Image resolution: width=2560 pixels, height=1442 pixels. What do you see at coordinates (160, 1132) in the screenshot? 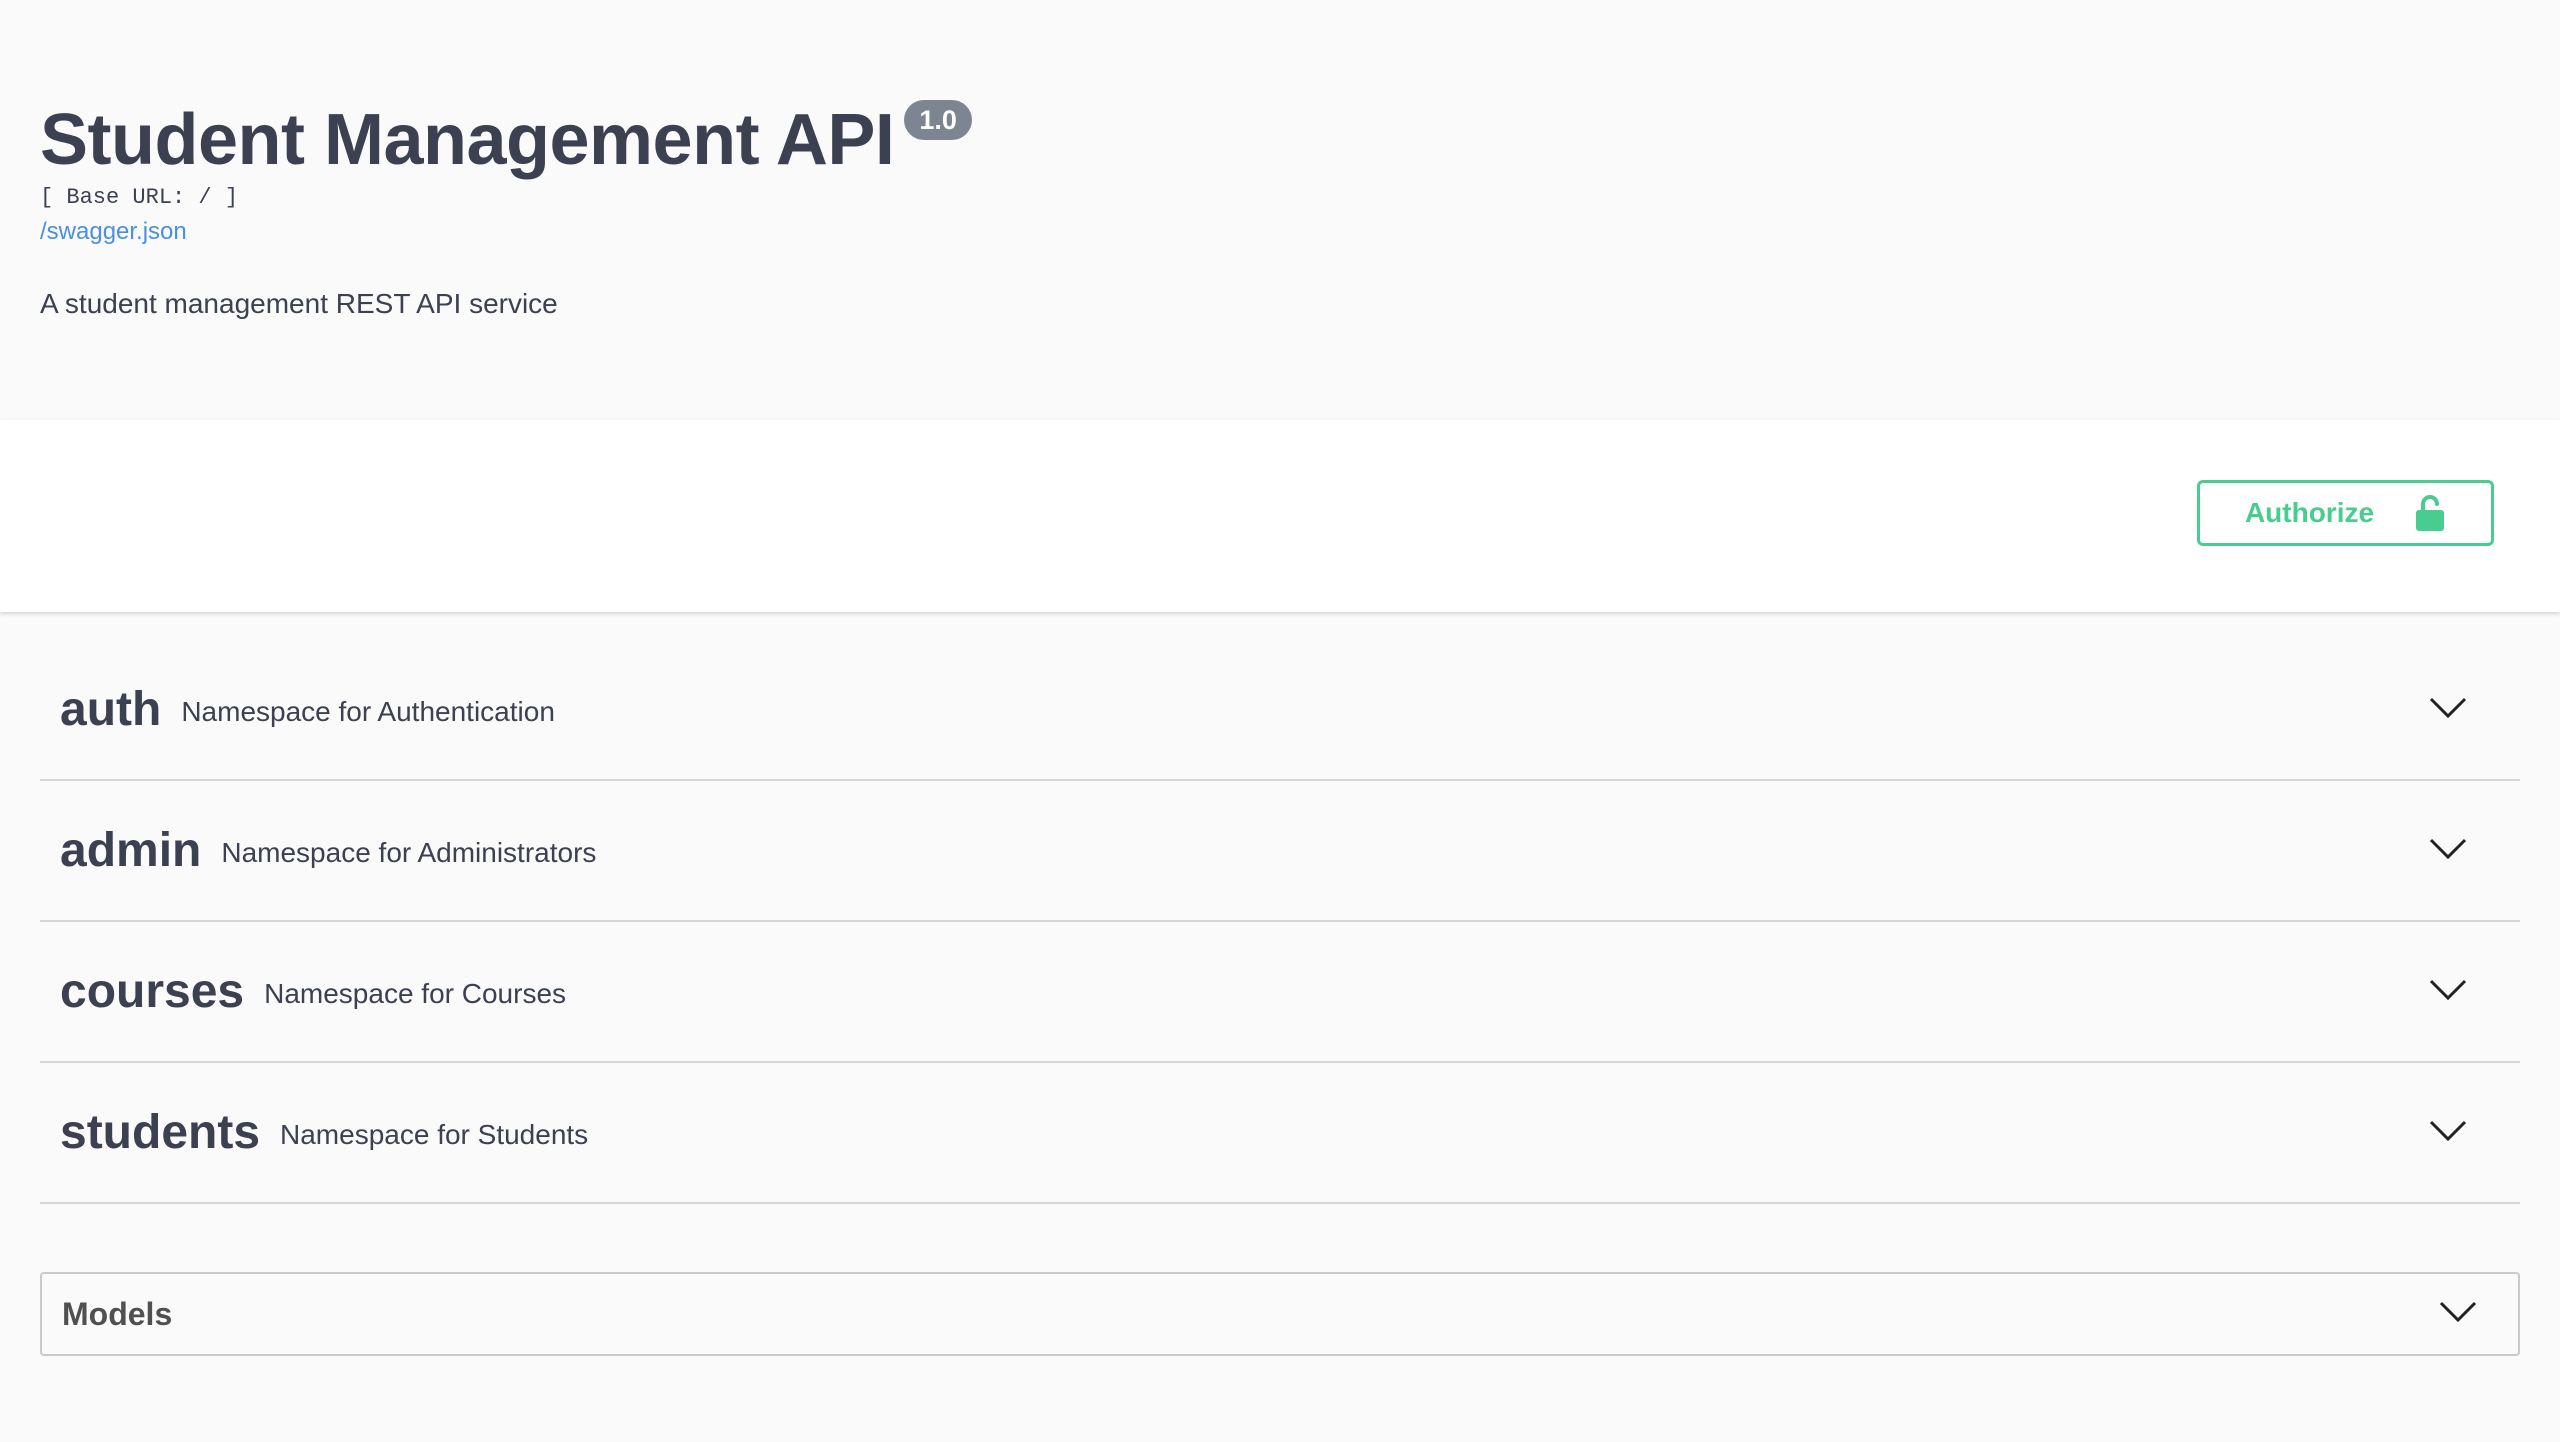
I see `tag-name: students` at bounding box center [160, 1132].